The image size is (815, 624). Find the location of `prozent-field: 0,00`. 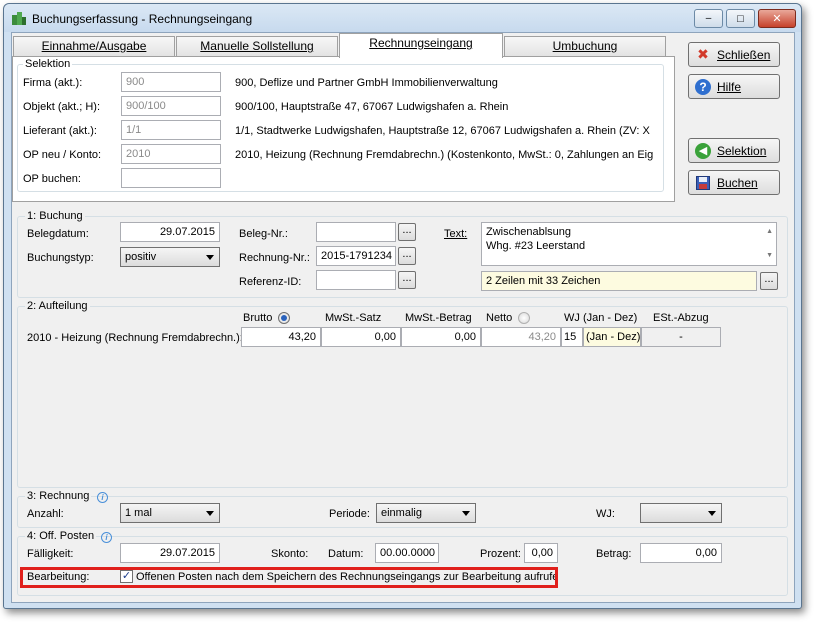

prozent-field: 0,00 is located at coordinates (541, 553).